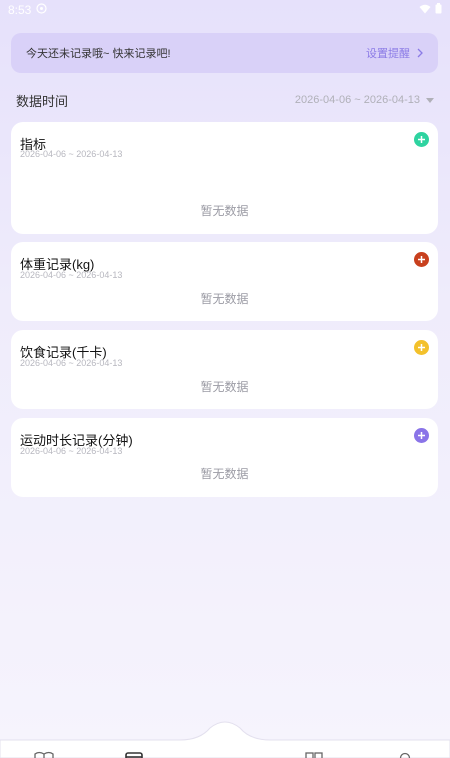 This screenshot has width=450, height=758. I want to click on battery-icon, so click(438, 10).